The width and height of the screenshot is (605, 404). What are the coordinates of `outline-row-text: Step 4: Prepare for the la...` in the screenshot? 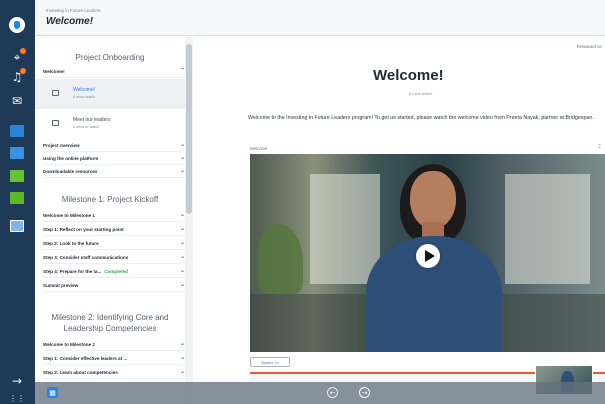 It's located at (72, 271).